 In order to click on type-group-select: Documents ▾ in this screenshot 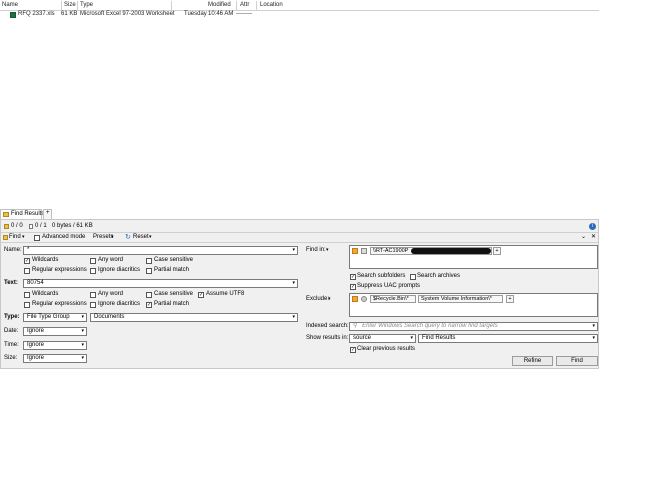, I will do `click(194, 317)`.